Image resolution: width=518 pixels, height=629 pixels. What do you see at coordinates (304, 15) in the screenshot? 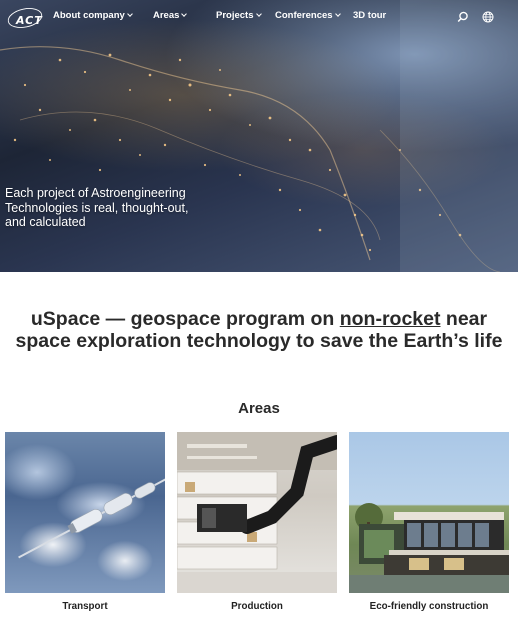
I see `nav-conferences-label: Conferences` at bounding box center [304, 15].